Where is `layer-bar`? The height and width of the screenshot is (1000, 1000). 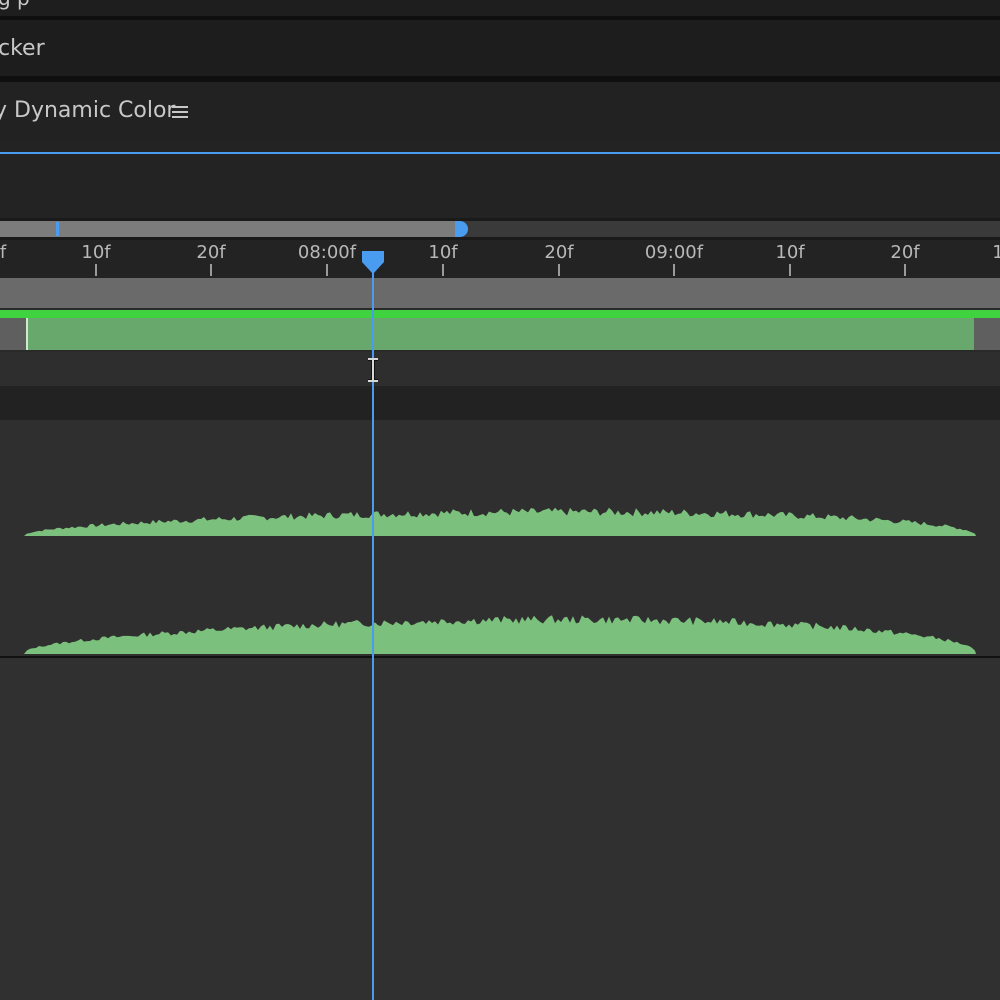
layer-bar is located at coordinates (500, 334).